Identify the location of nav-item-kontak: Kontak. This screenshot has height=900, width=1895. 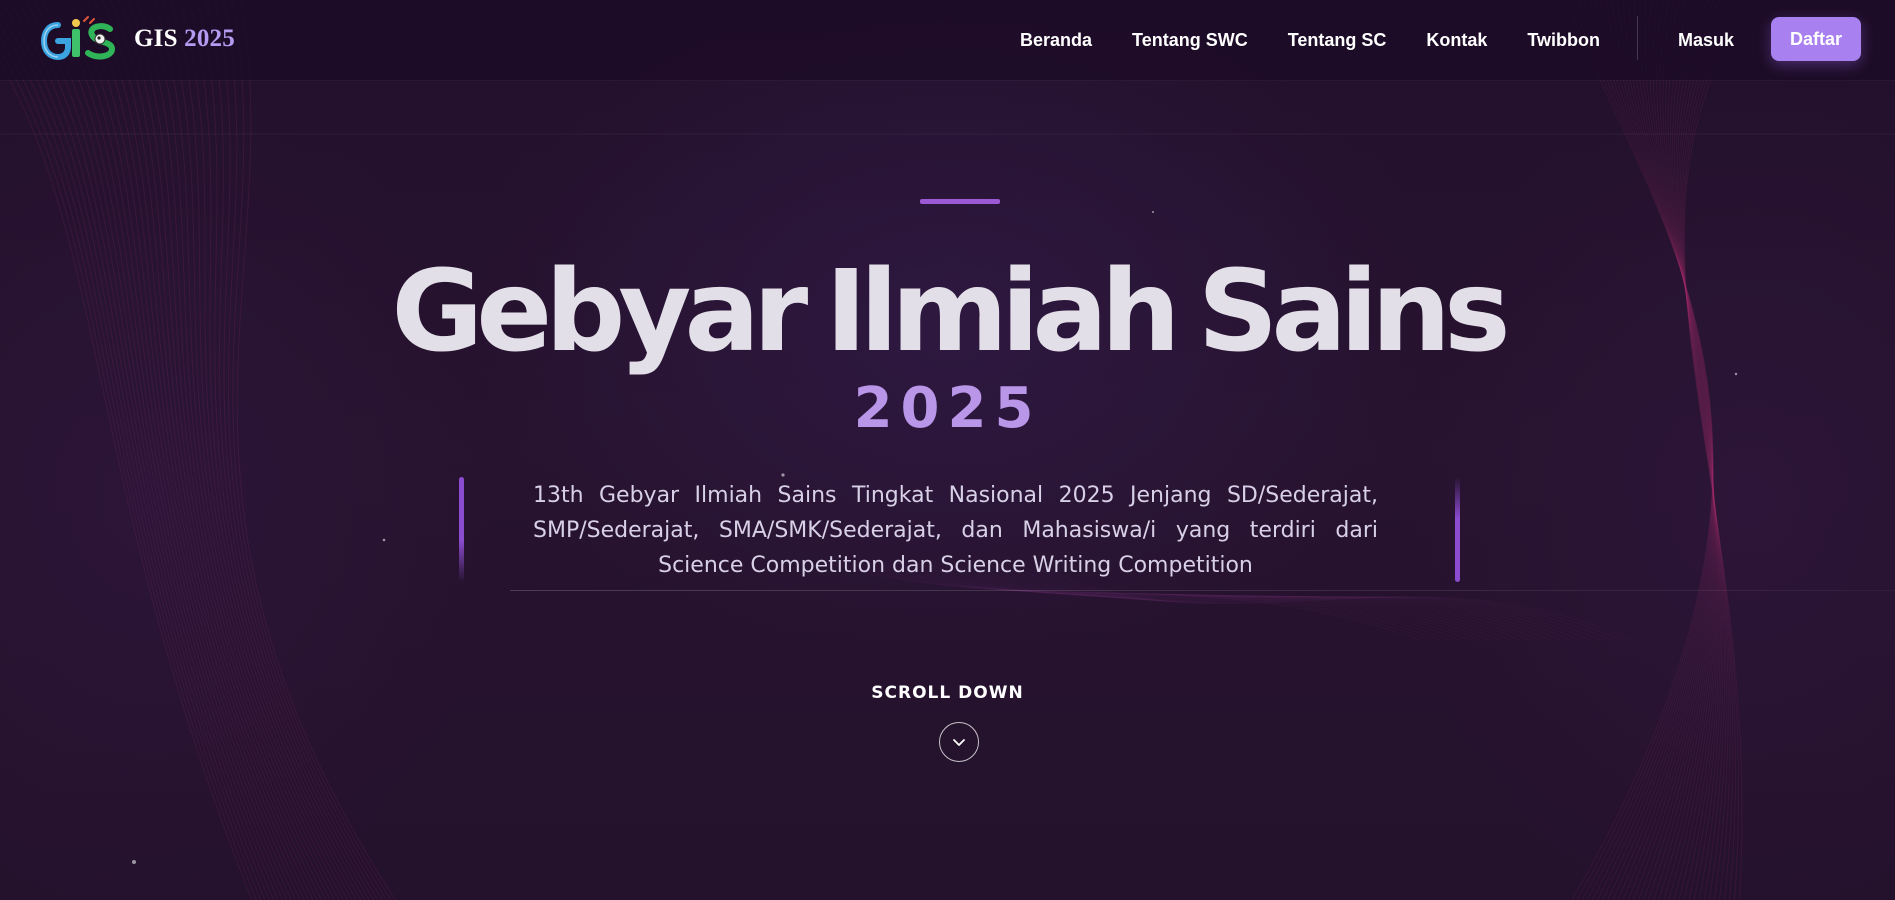
(1456, 40).